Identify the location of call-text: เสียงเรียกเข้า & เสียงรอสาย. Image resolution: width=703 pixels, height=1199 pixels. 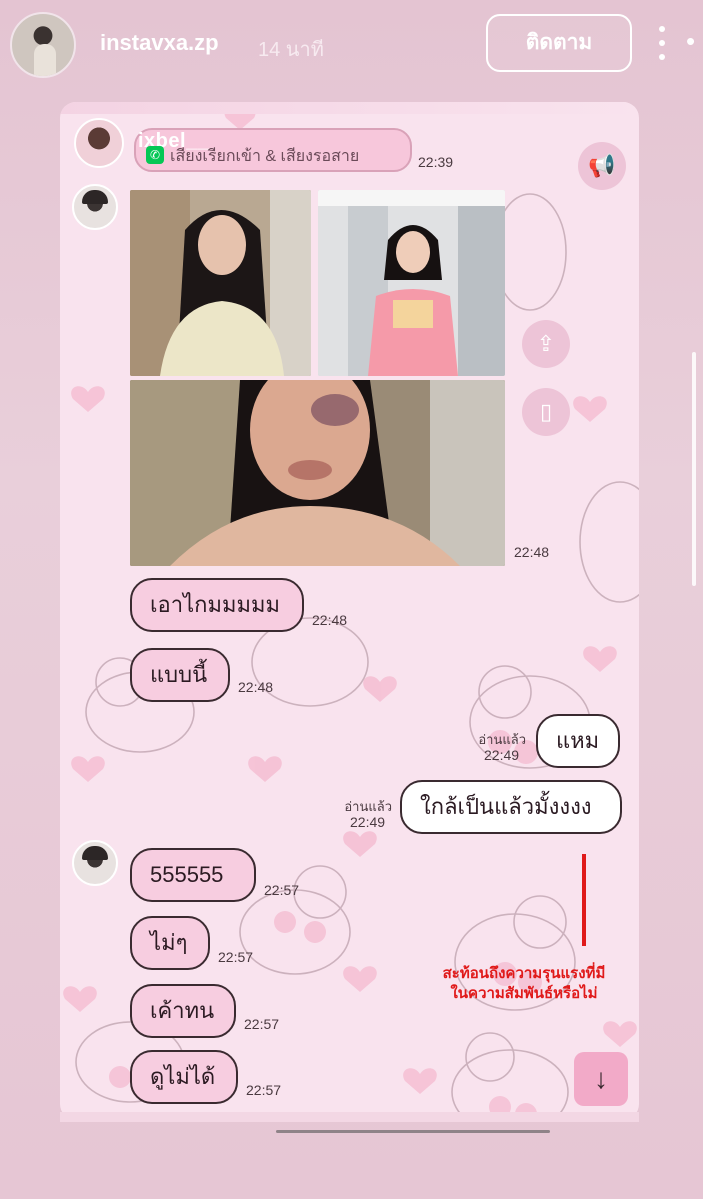
(265, 156).